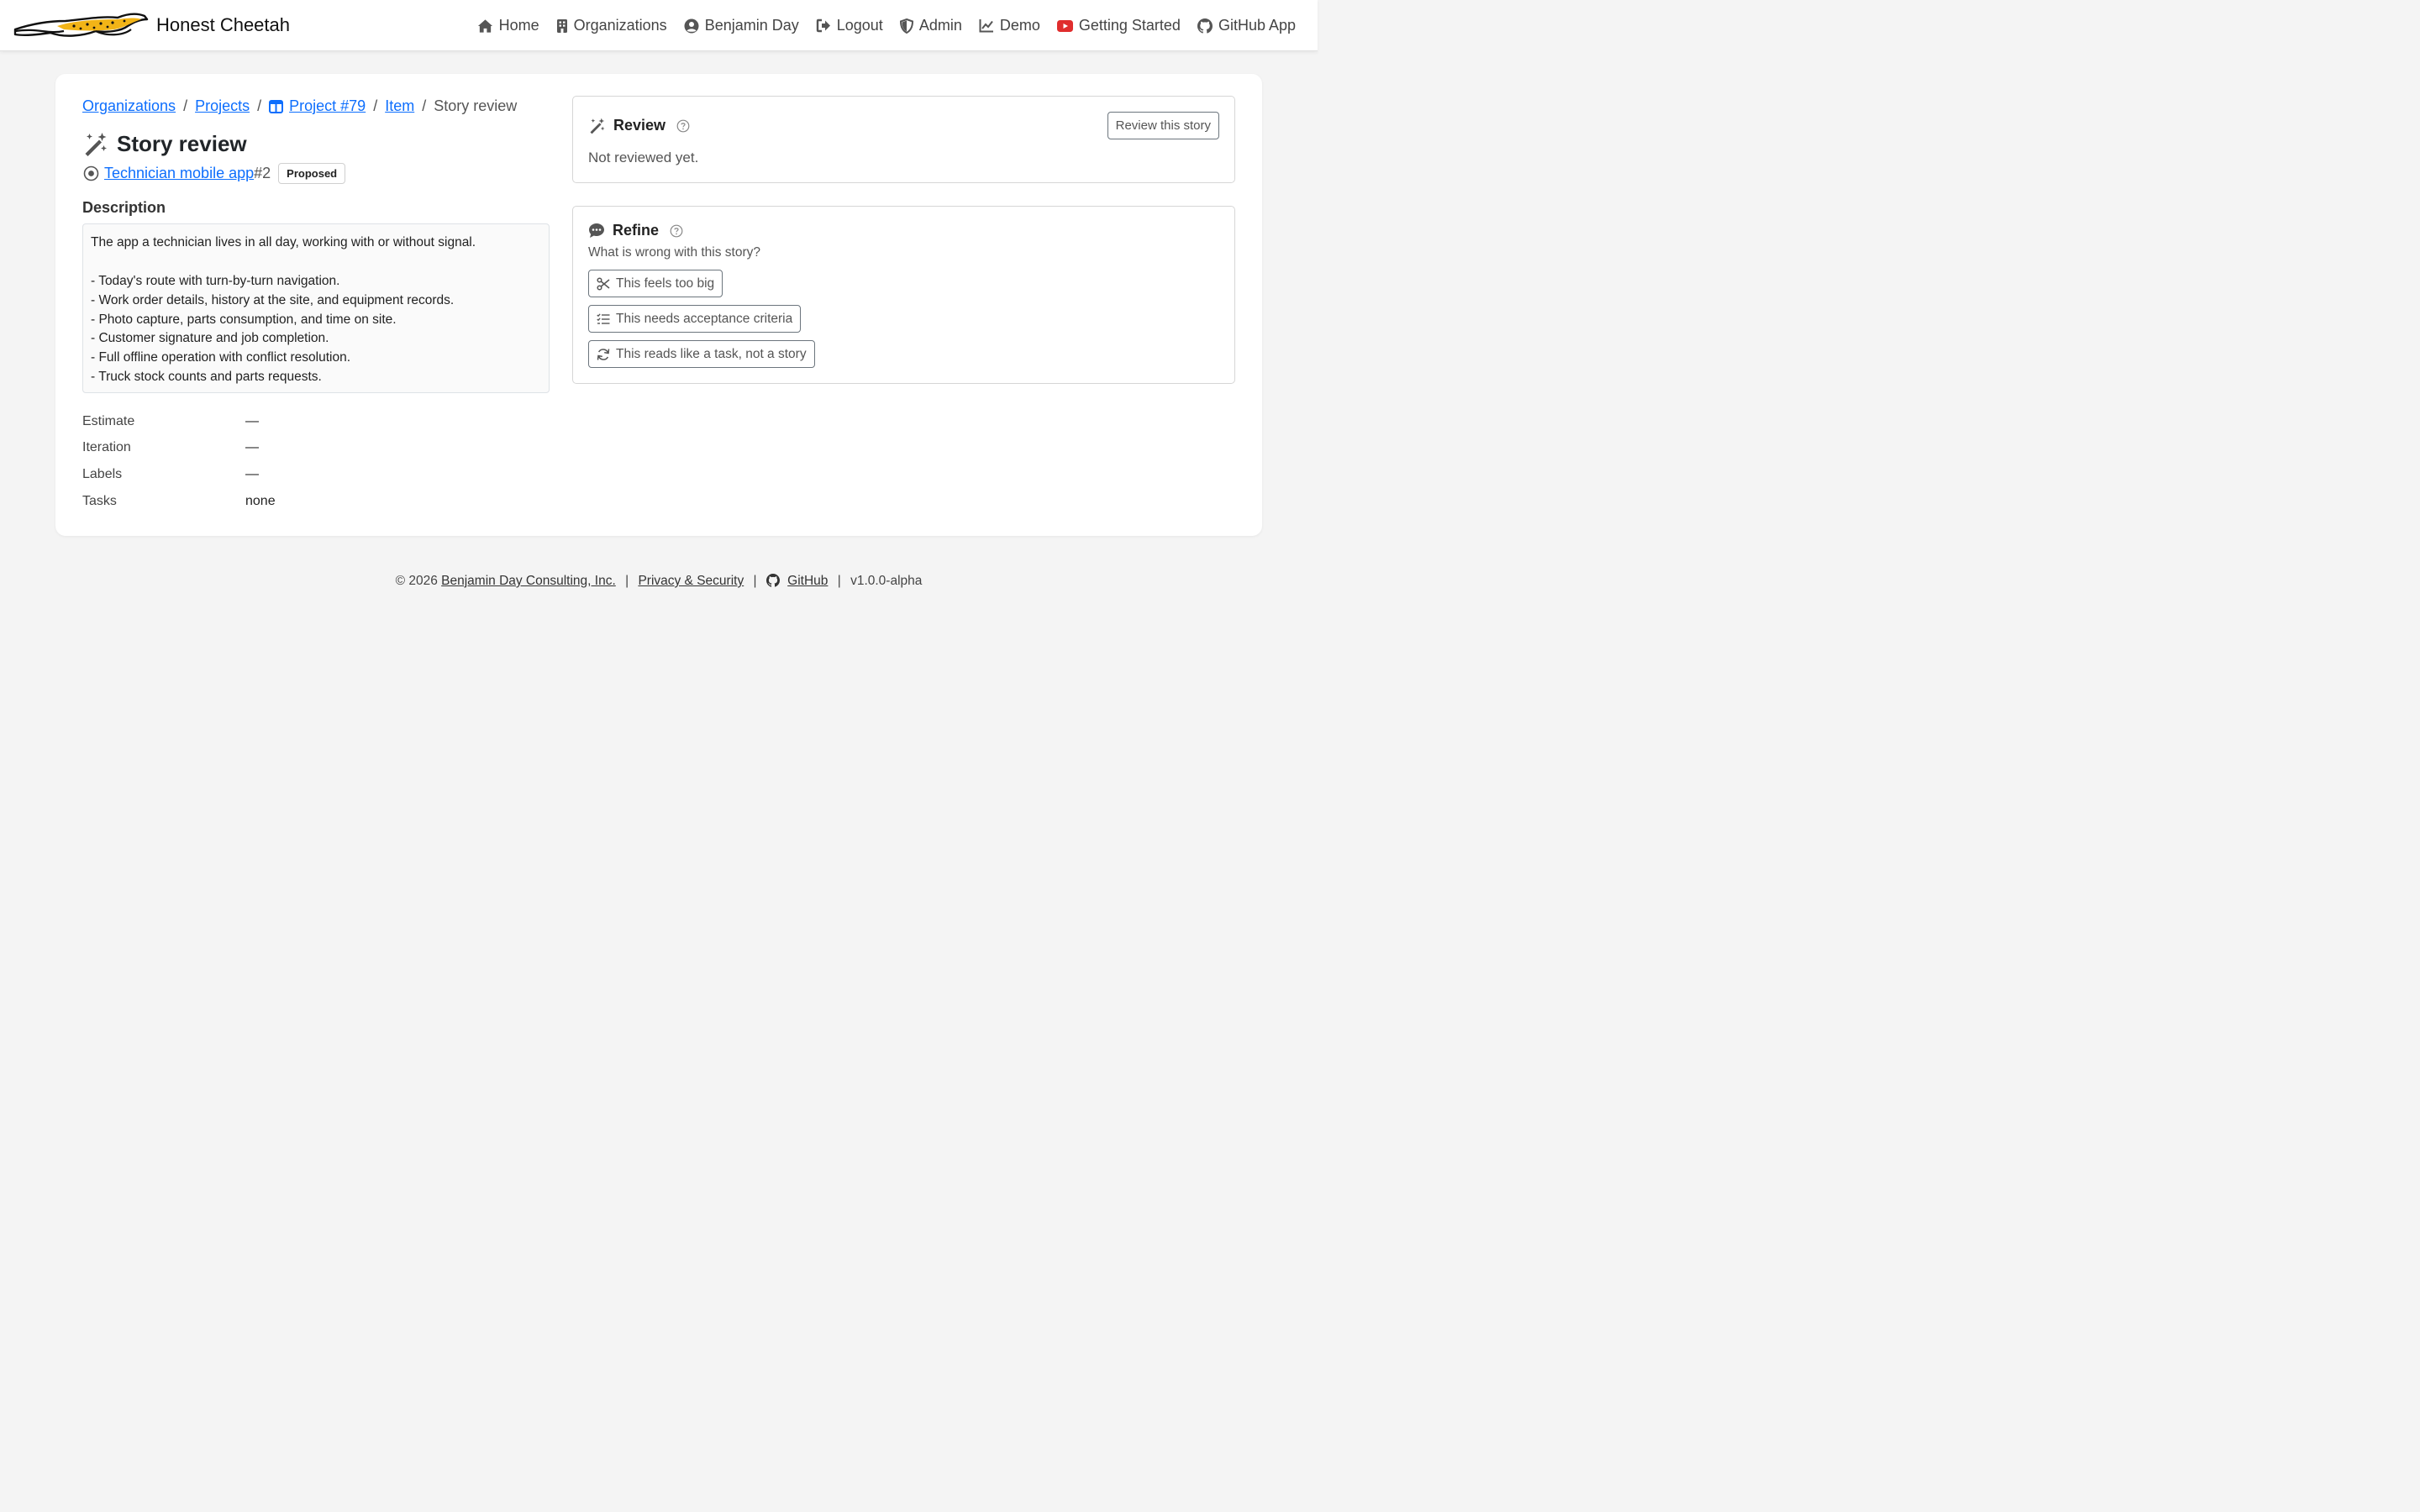 The width and height of the screenshot is (2420, 1512). Describe the element at coordinates (674, 252) in the screenshot. I see `refine-question: What is wrong with this story?` at that location.